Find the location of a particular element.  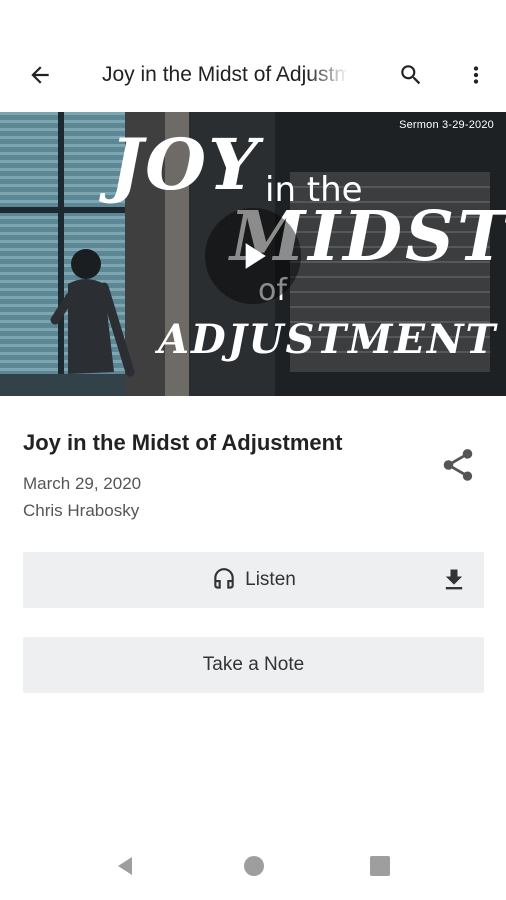

listen-label-group: Listen is located at coordinates (253, 580).